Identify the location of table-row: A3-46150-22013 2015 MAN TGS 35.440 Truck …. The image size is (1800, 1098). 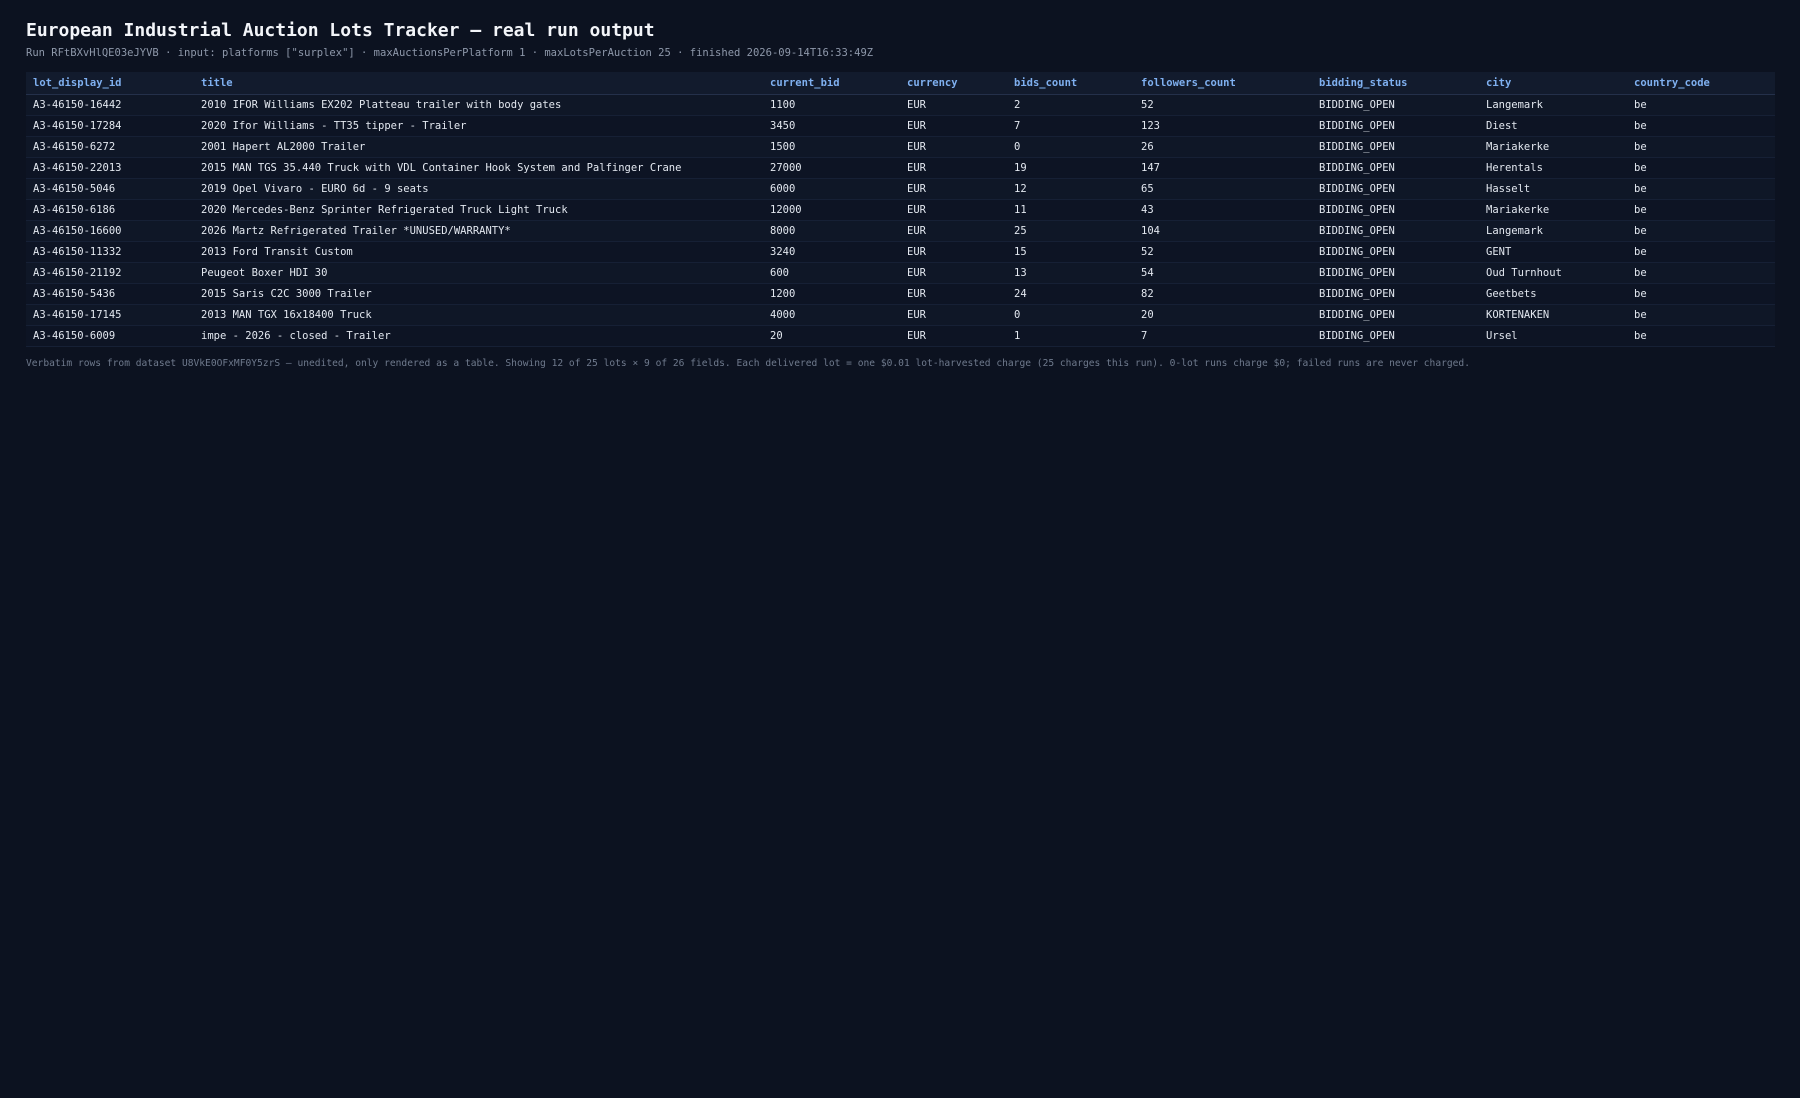
(900, 168).